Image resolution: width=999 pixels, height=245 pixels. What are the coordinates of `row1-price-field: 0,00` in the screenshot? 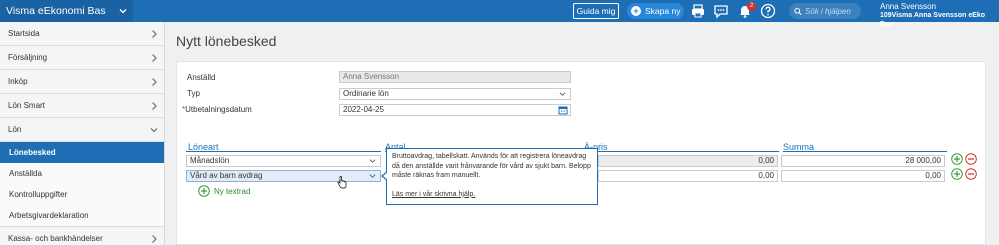 It's located at (688, 161).